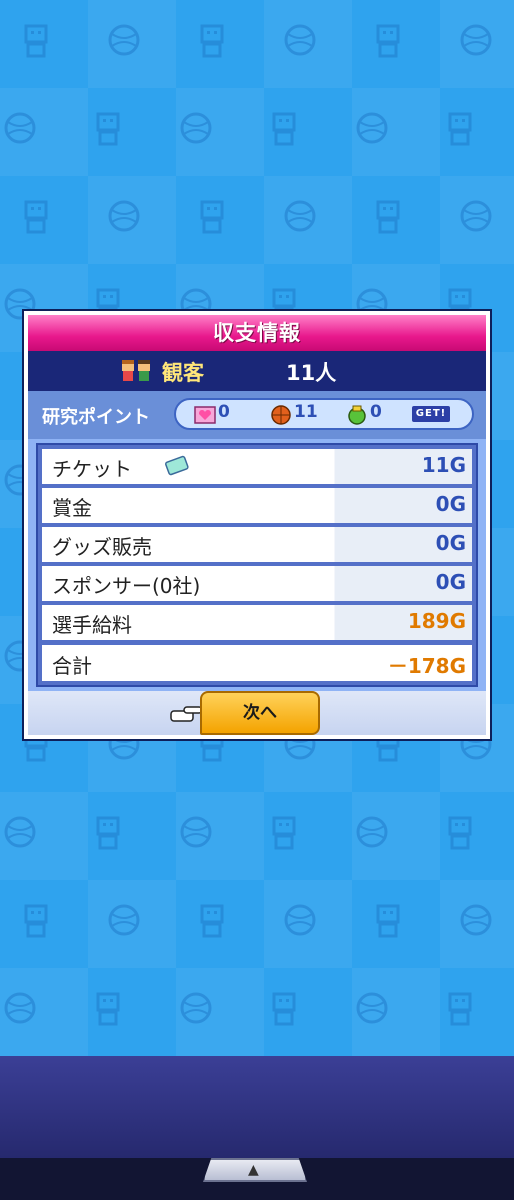  What do you see at coordinates (177, 465) in the screenshot?
I see `ticket-icon` at bounding box center [177, 465].